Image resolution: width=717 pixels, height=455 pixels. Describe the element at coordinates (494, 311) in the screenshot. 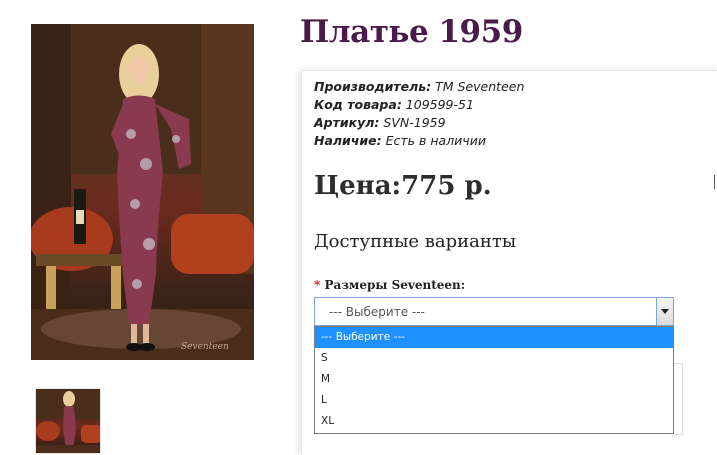

I see `size-select: --- Выберите ---` at that location.